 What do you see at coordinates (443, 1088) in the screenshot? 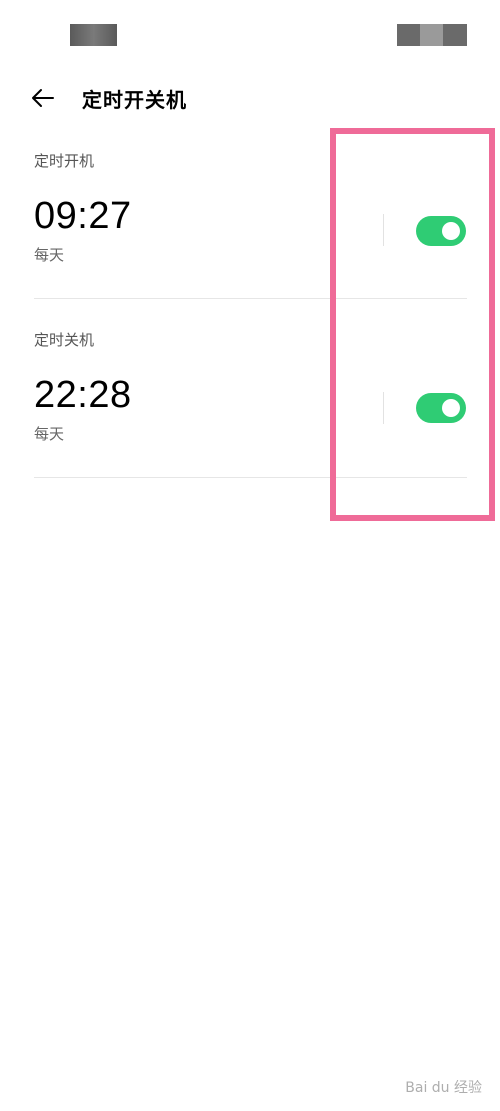
I see `watermark: Bai du 经验` at bounding box center [443, 1088].